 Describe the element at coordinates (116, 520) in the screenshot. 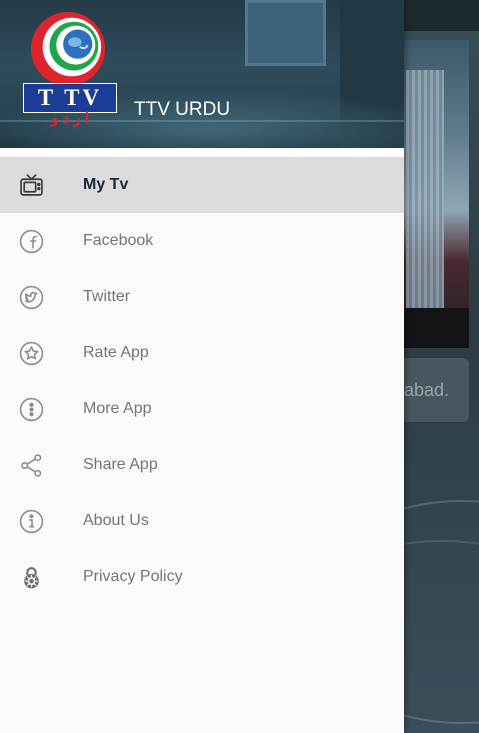

I see `menu-item-label: About Us` at that location.